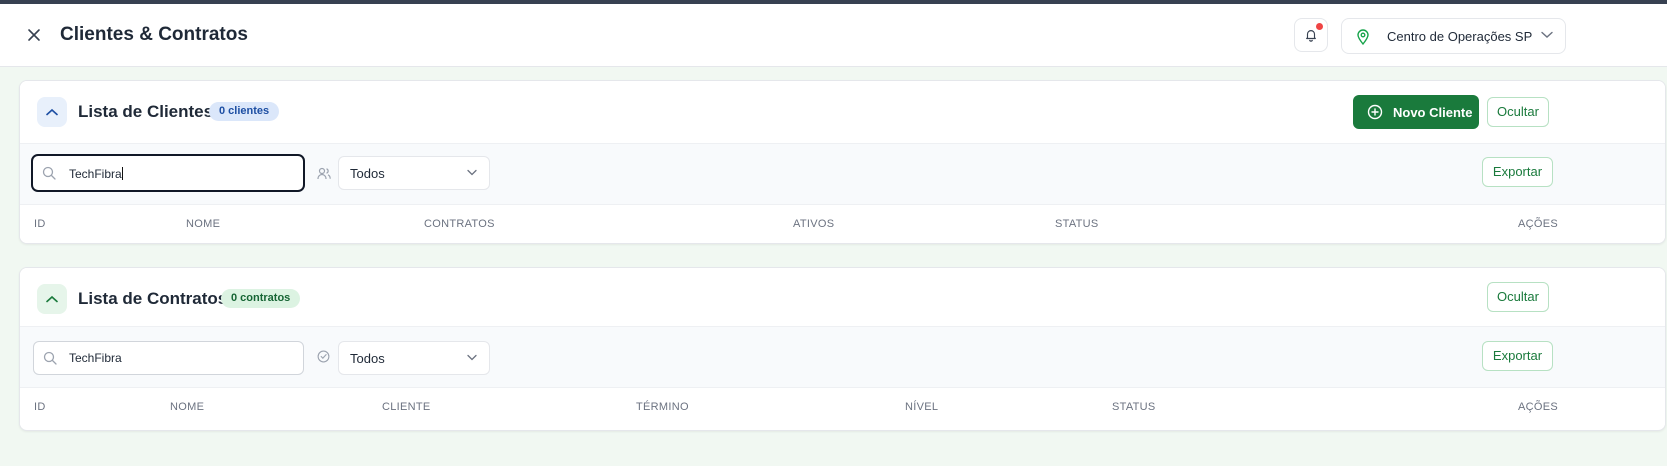  Describe the element at coordinates (842, 224) in the screenshot. I see `clients-table-header: ID NOME CONTRATOS ATIVOS STATUS AÇÕES` at that location.